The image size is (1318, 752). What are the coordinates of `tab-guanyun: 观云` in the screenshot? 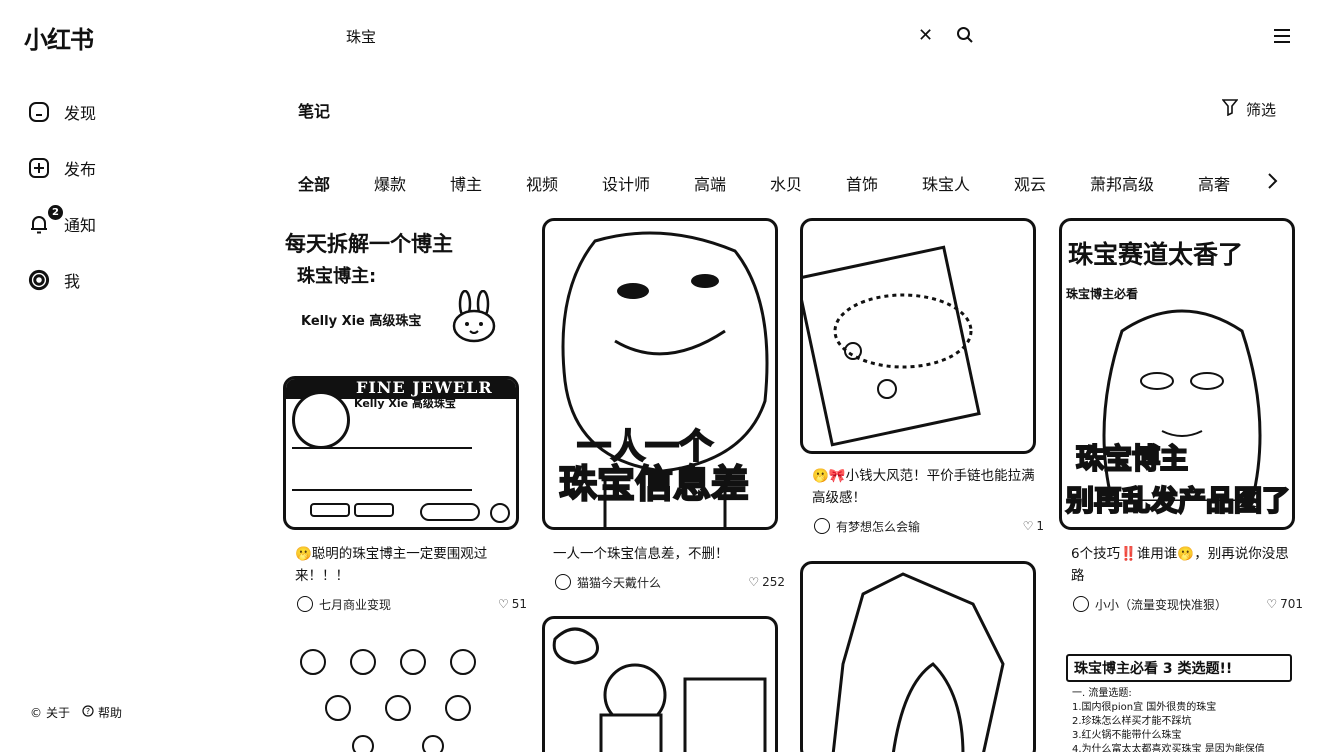 It's located at (1030, 183).